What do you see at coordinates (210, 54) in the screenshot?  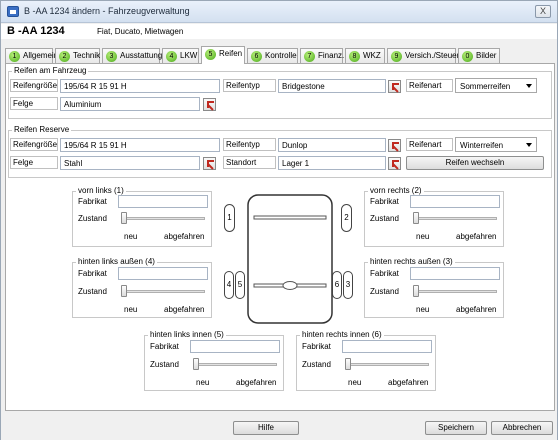 I see `tab-number-badge: 5` at bounding box center [210, 54].